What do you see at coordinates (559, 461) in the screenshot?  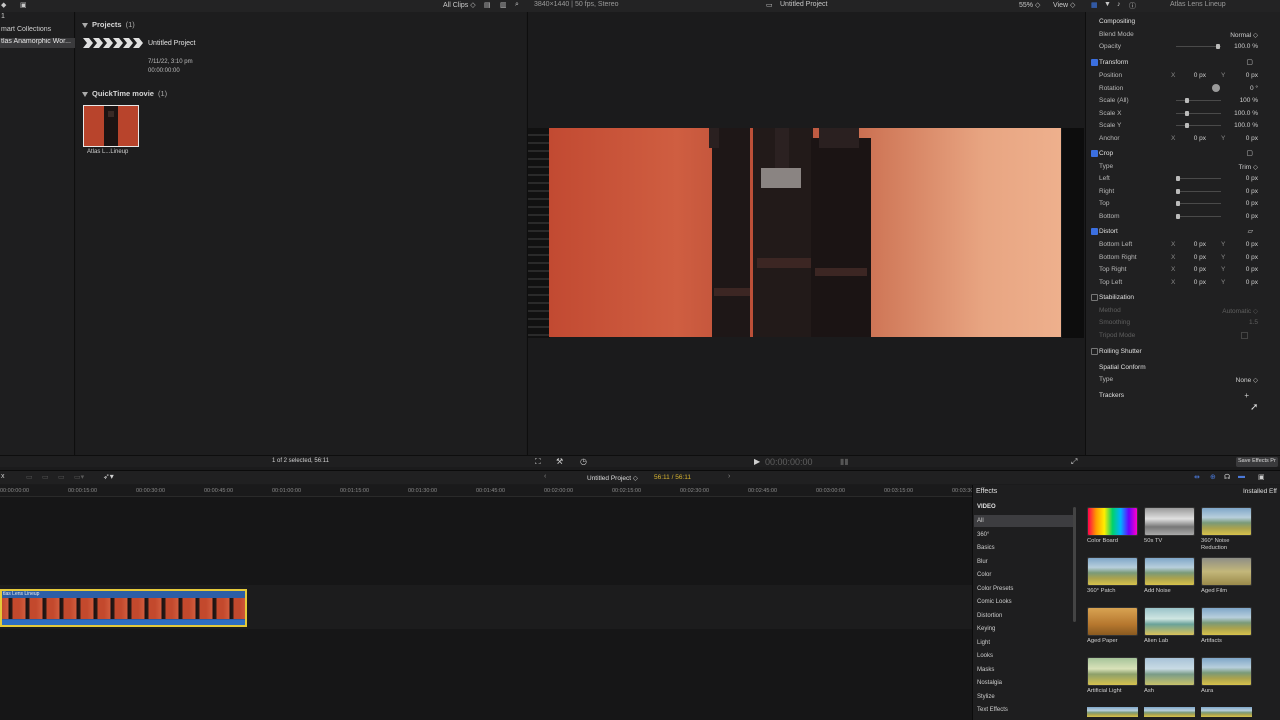 I see `transform-tool-icon: ⚒` at bounding box center [559, 461].